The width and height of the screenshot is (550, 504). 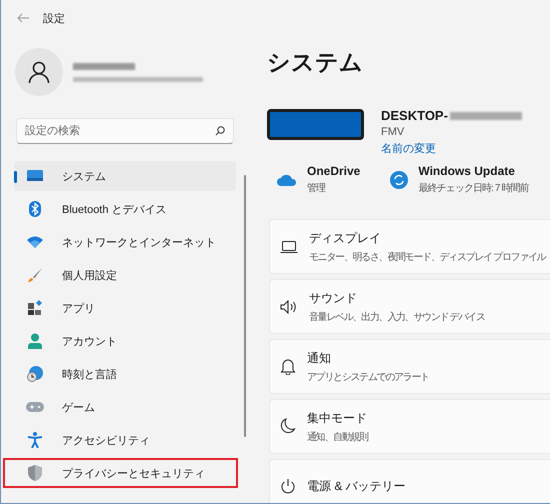 I want to click on brush-icon, so click(x=35, y=275).